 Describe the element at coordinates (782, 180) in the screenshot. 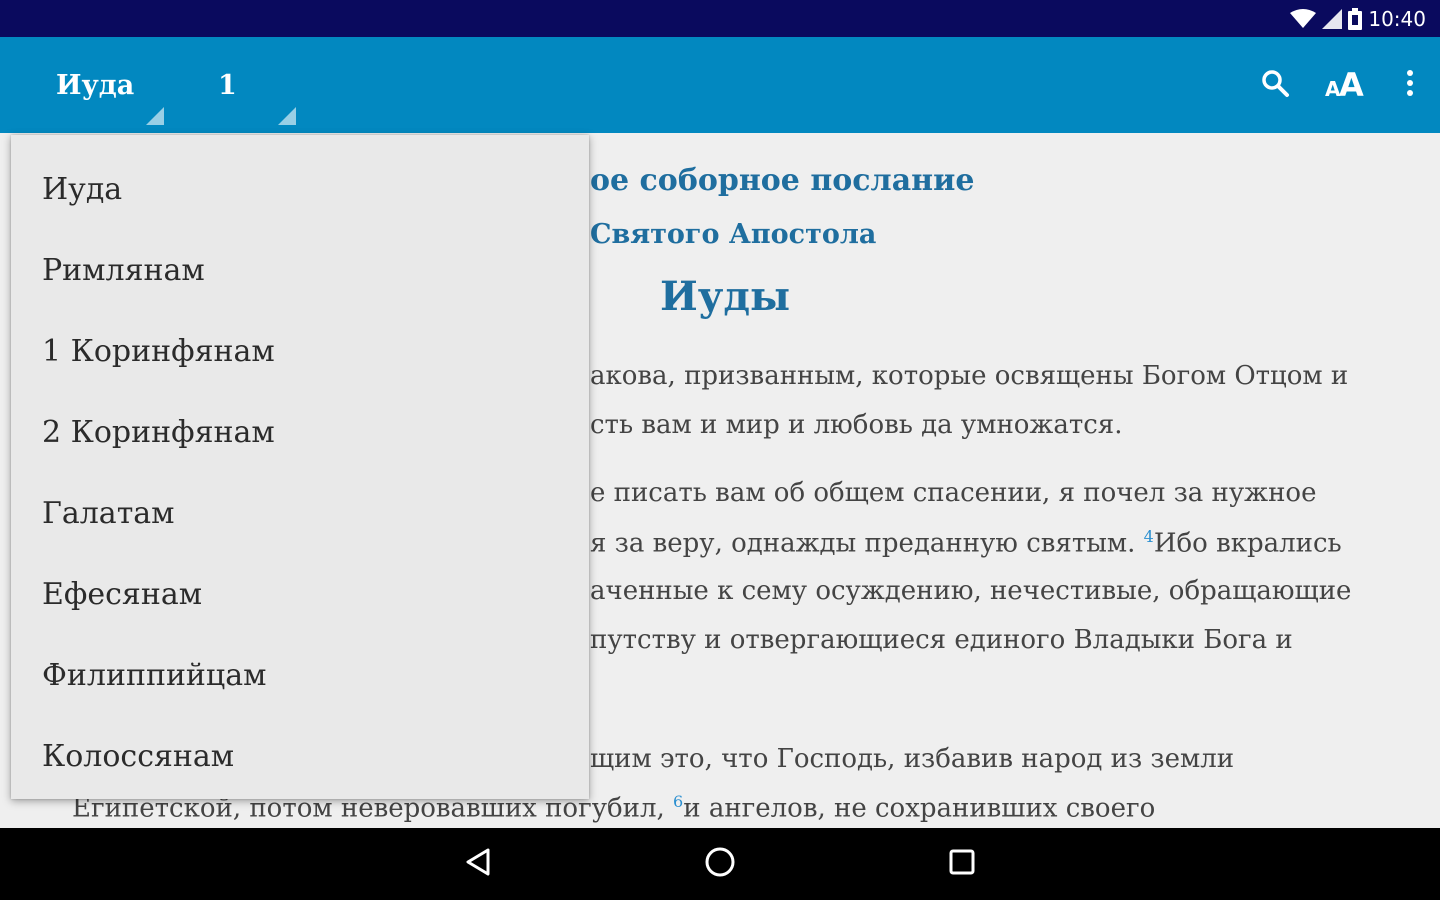

I see `book-heading-line1: ое соборное послание` at that location.